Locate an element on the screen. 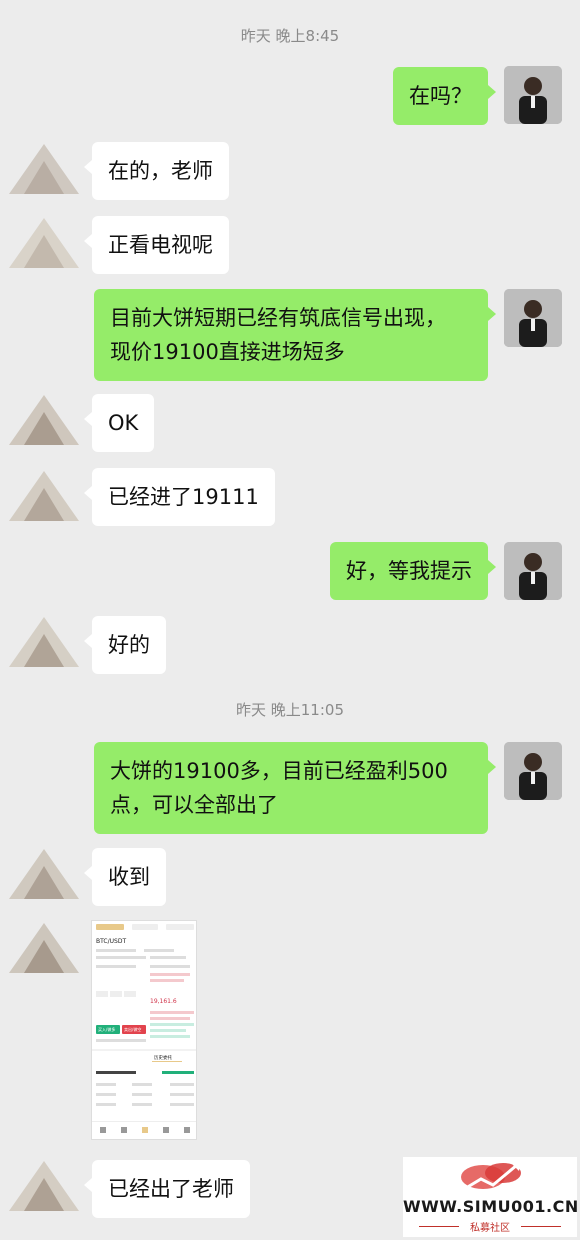 The width and height of the screenshot is (580, 1240). message-bubble-outgoing: 大饼的19100多，目前已经盈利500 点，可以全部出了 is located at coordinates (295, 788).